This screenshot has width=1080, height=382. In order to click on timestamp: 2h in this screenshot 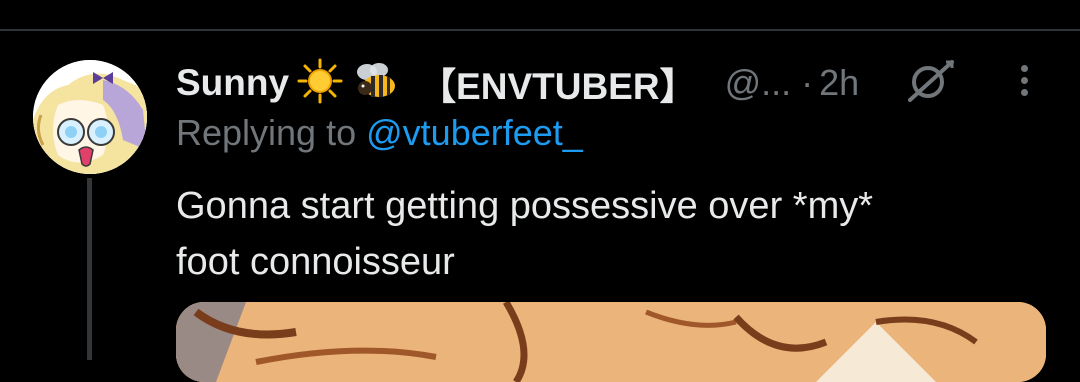, I will do `click(839, 83)`.